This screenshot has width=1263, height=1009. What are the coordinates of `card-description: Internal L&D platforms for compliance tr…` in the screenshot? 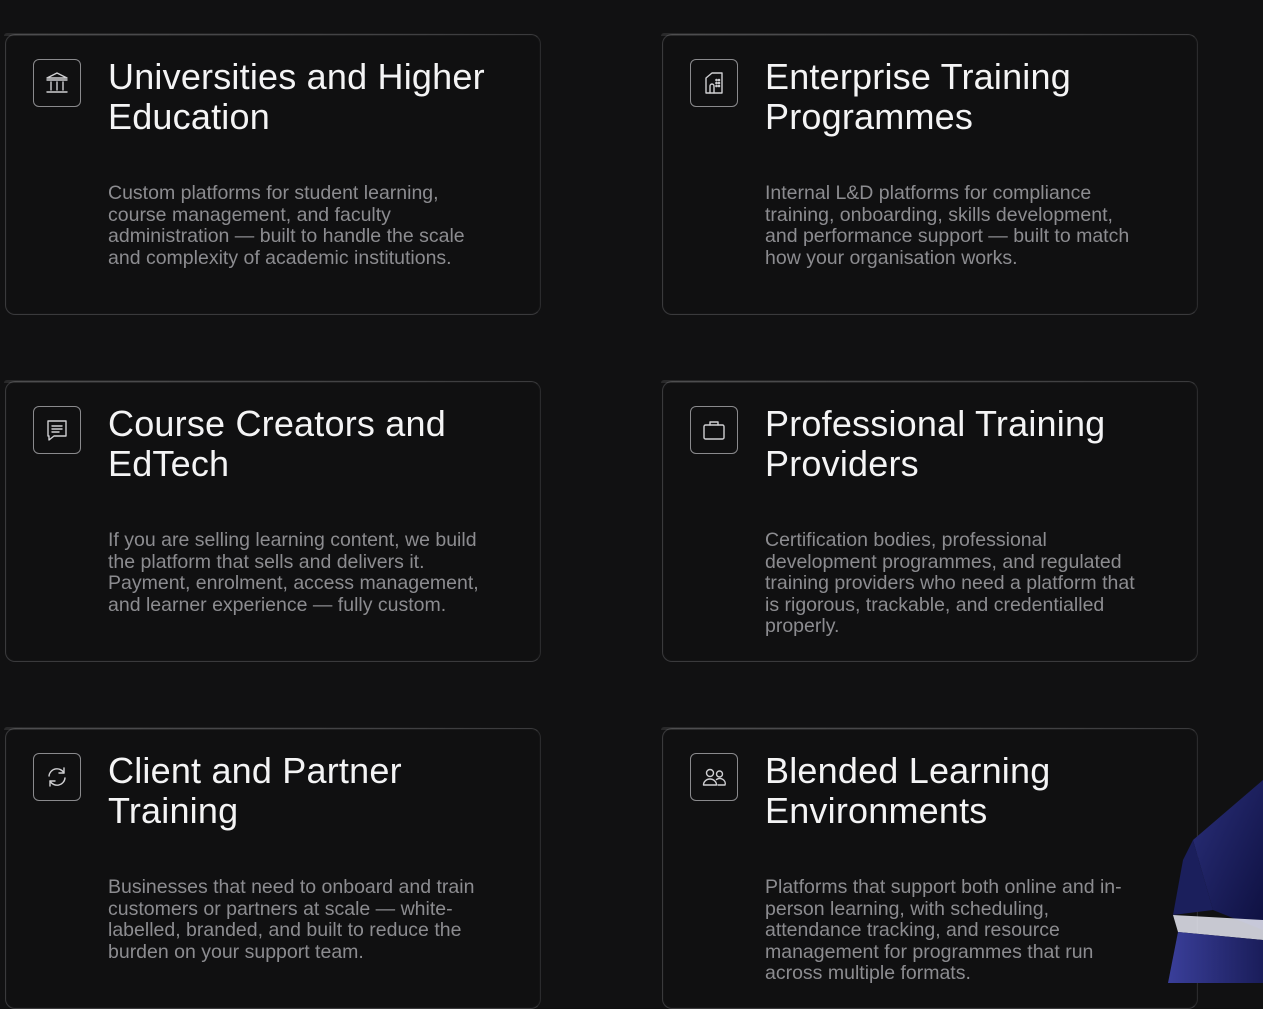 It's located at (947, 225).